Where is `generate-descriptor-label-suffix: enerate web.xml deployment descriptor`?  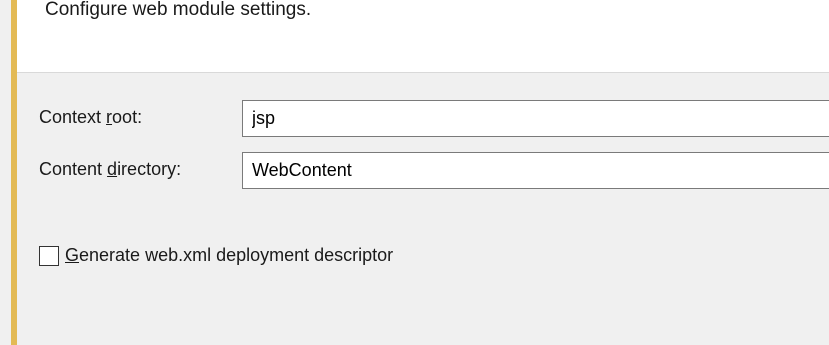
generate-descriptor-label-suffix: enerate web.xml deployment descriptor is located at coordinates (236, 255).